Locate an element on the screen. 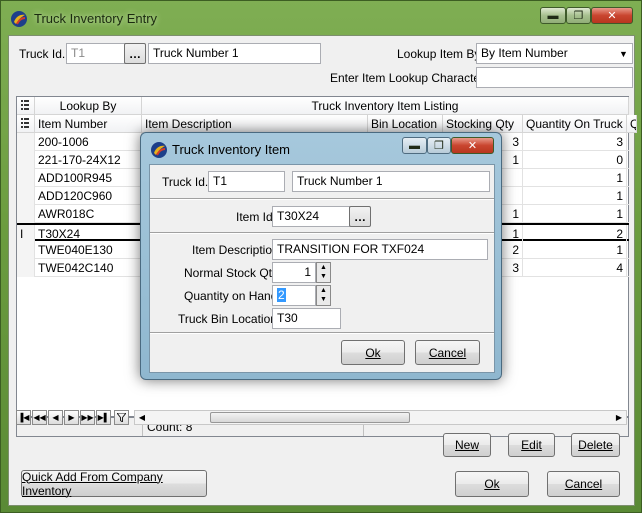  truck-name-field: Truck Number 1 is located at coordinates (234, 53).